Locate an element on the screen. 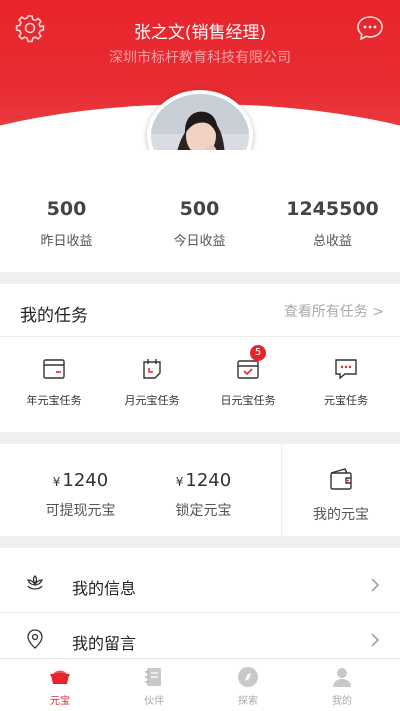  task-label: 元宝任务 is located at coordinates (346, 400).